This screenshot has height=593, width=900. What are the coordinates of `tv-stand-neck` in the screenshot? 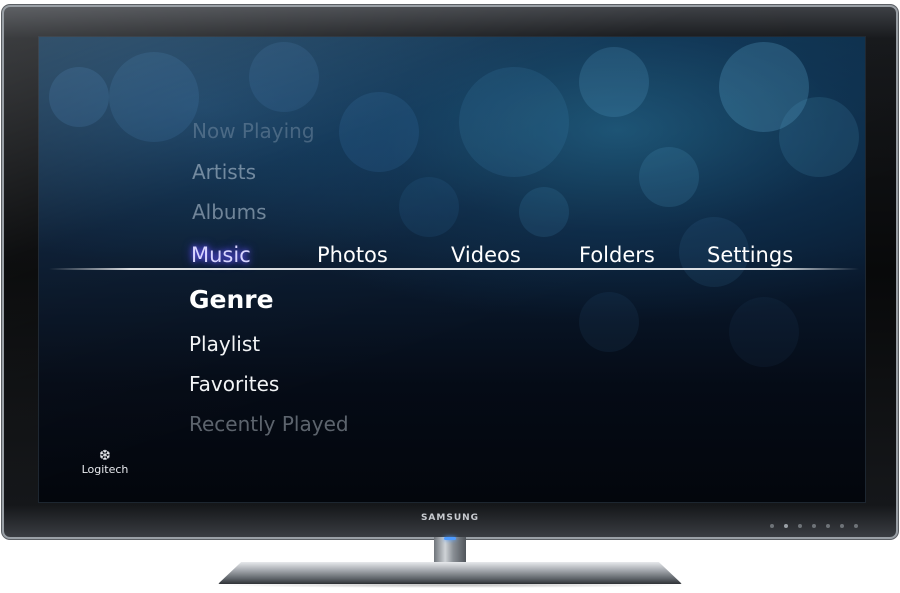 It's located at (450, 551).